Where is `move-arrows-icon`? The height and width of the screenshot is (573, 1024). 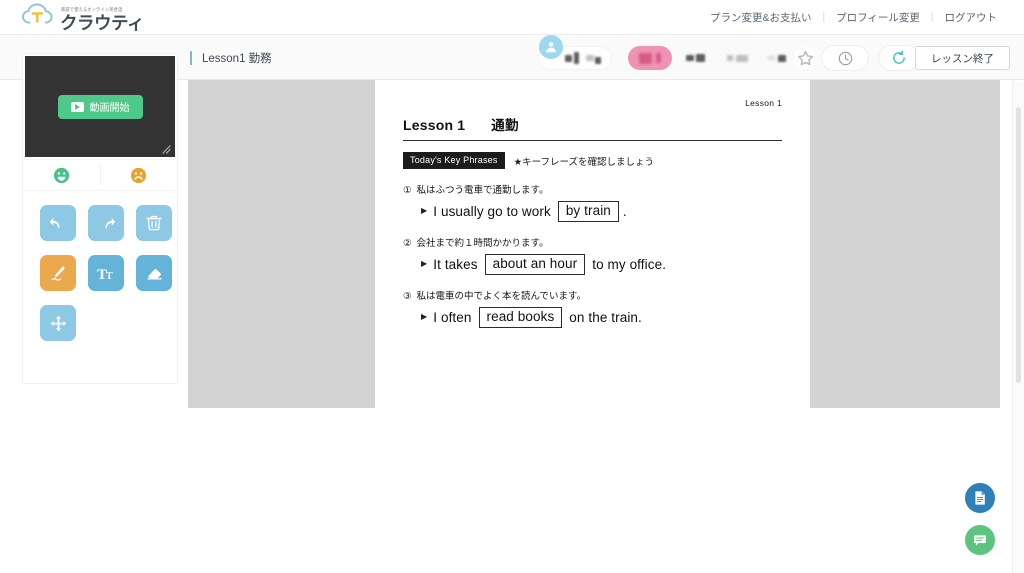 move-arrows-icon is located at coordinates (58, 323).